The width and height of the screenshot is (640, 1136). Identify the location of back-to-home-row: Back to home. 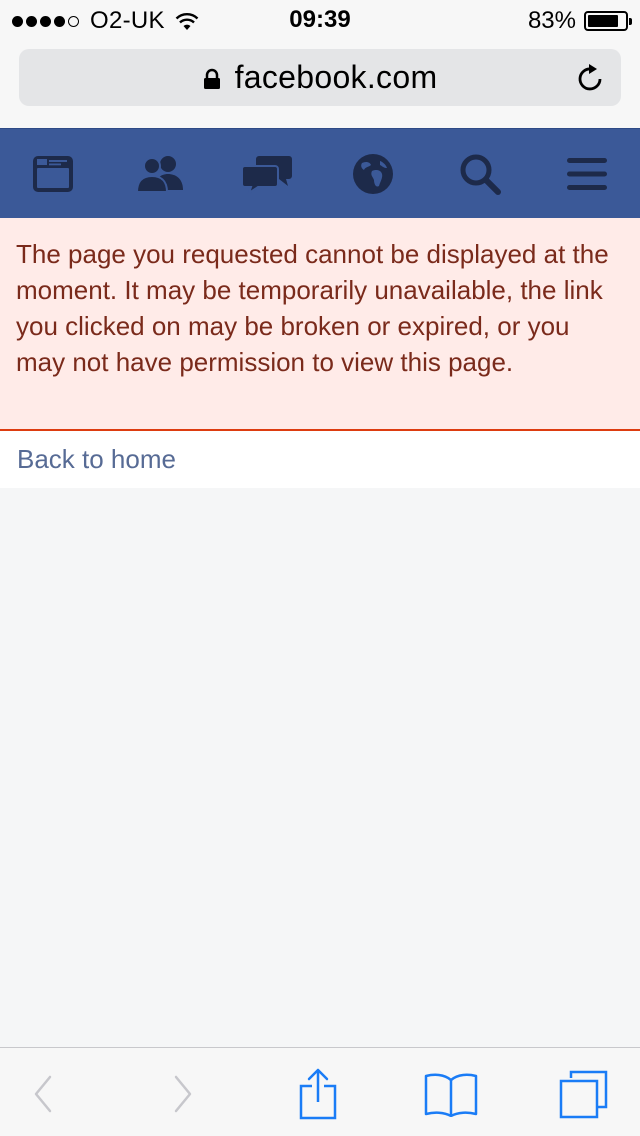
(320, 459).